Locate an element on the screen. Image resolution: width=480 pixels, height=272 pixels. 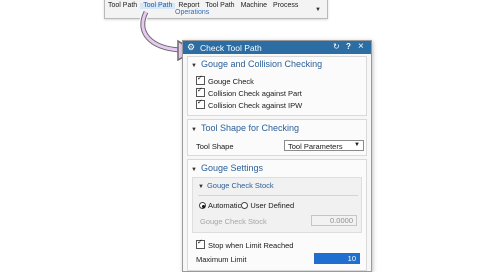
reset-icon: ↻ is located at coordinates (336, 46).